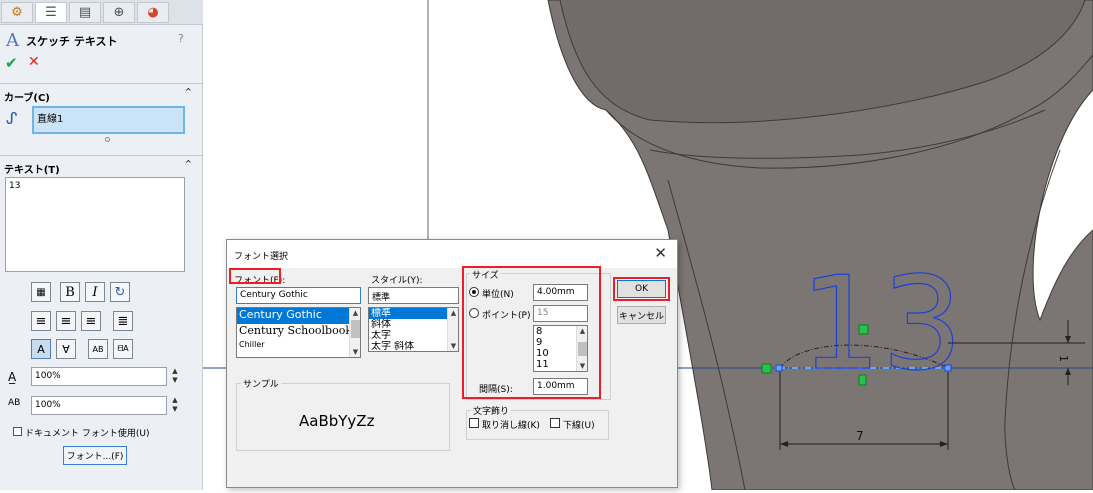  Describe the element at coordinates (511, 426) in the screenshot. I see `strikeout-label: 取り消し線(K)` at that location.